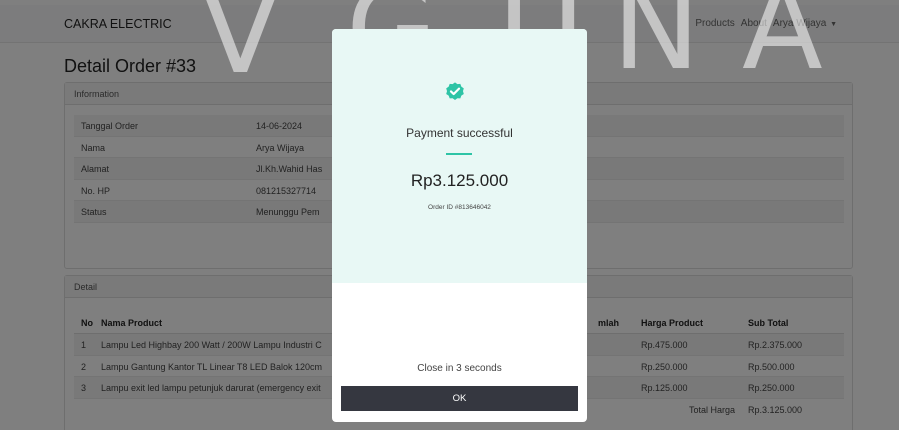  What do you see at coordinates (459, 398) in the screenshot?
I see `ok-button: OK` at bounding box center [459, 398].